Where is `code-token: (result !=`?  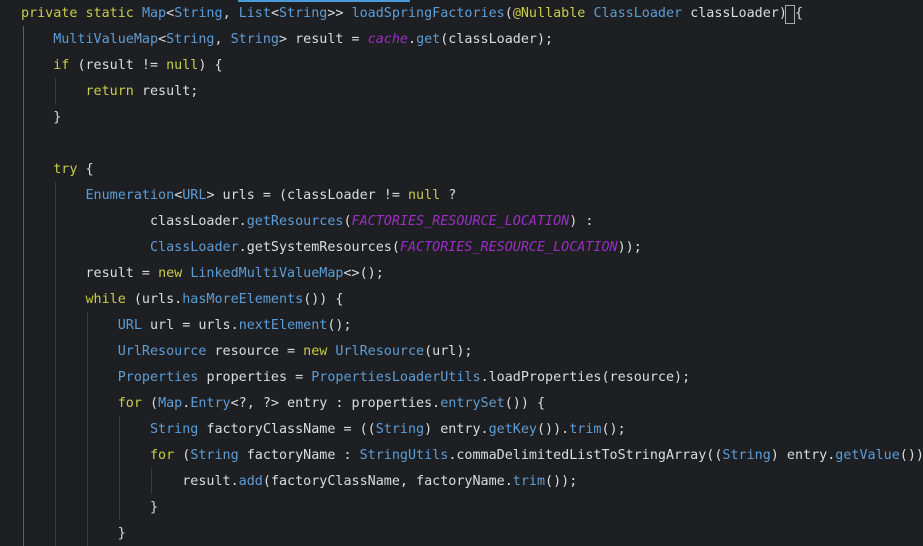 code-token: (result != is located at coordinates (122, 65).